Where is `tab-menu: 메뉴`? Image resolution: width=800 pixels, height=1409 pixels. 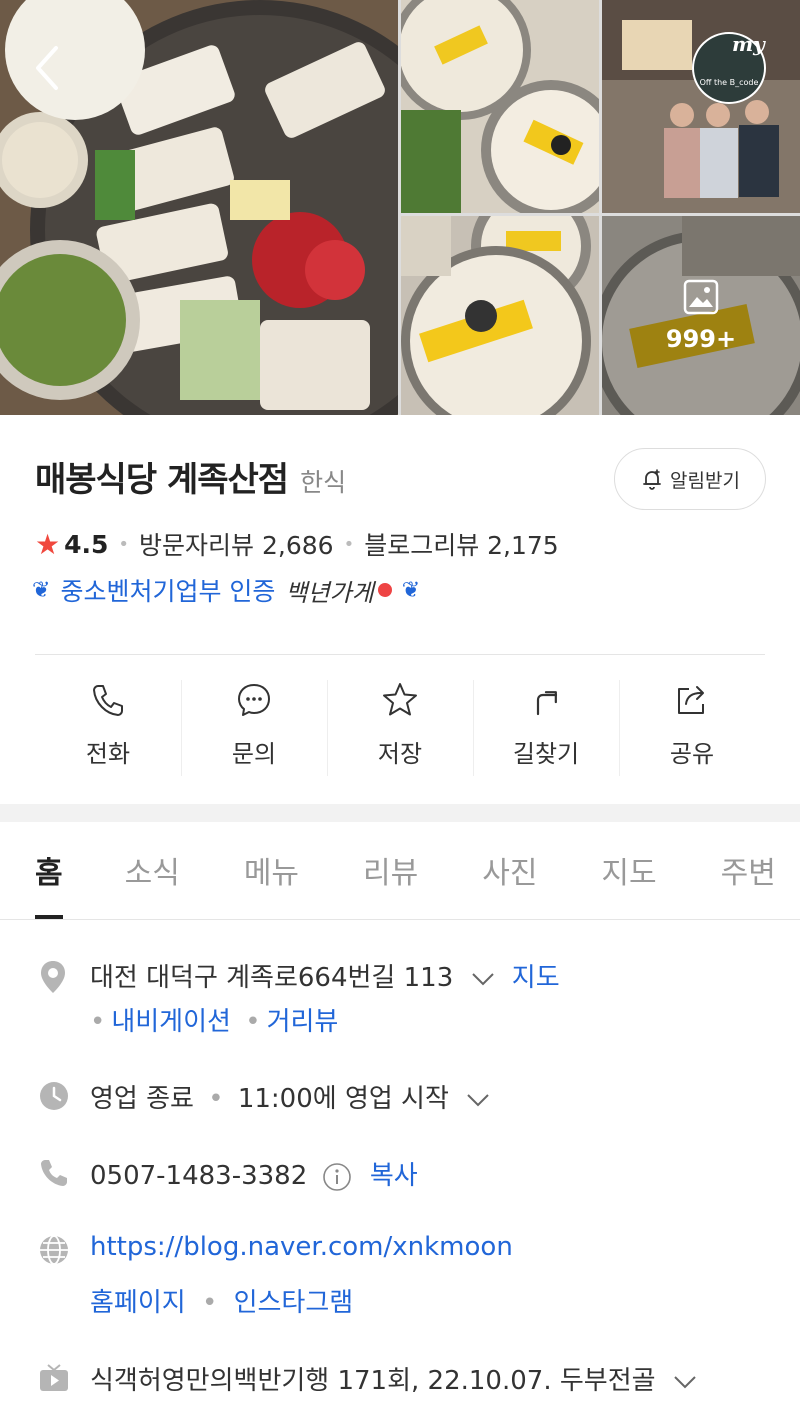
tab-menu: 메뉴 is located at coordinates (271, 870).